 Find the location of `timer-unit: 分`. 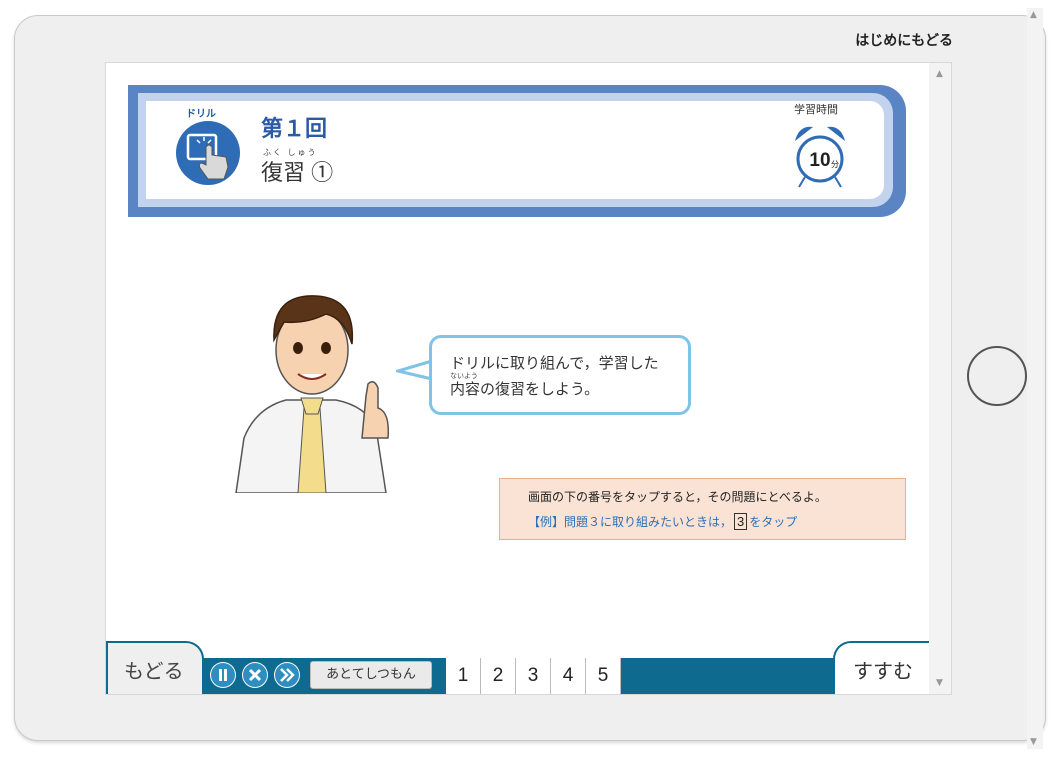

timer-unit: 分 is located at coordinates (835, 164).